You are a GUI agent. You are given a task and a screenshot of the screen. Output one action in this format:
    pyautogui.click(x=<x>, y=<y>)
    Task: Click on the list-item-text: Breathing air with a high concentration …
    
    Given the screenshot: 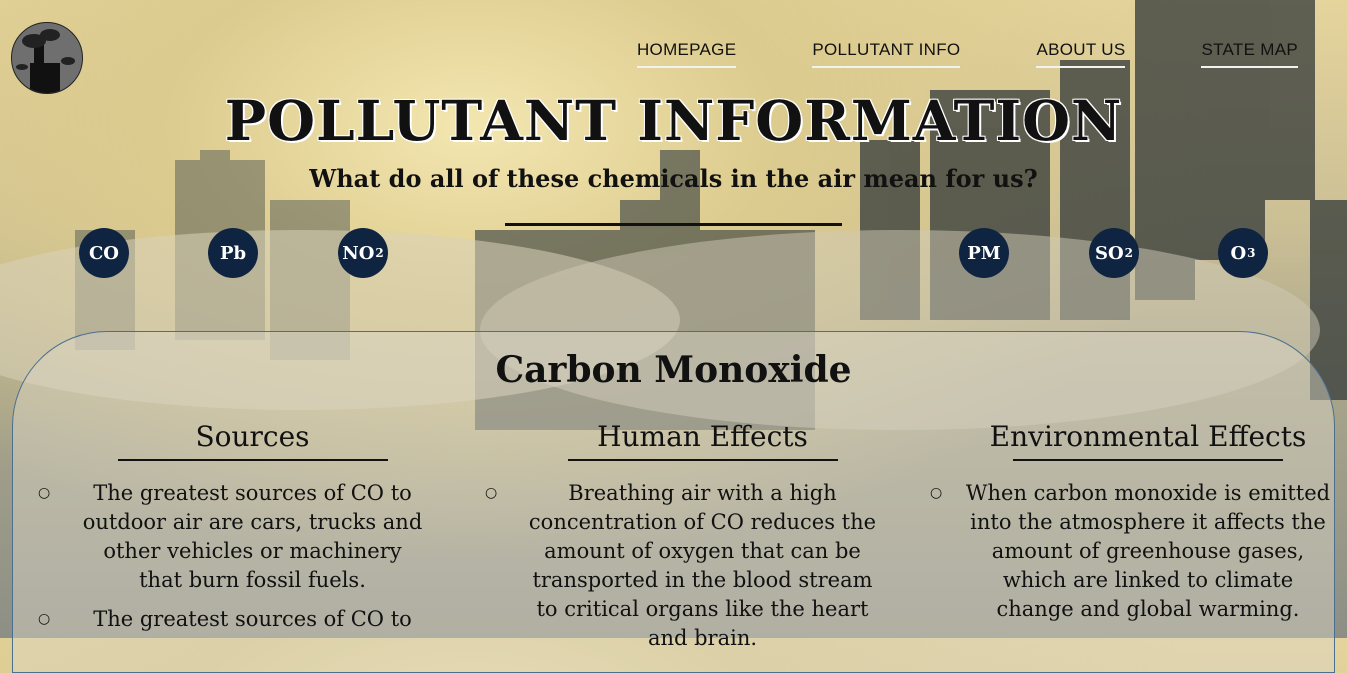 What is the action you would take?
    pyautogui.click(x=702, y=565)
    